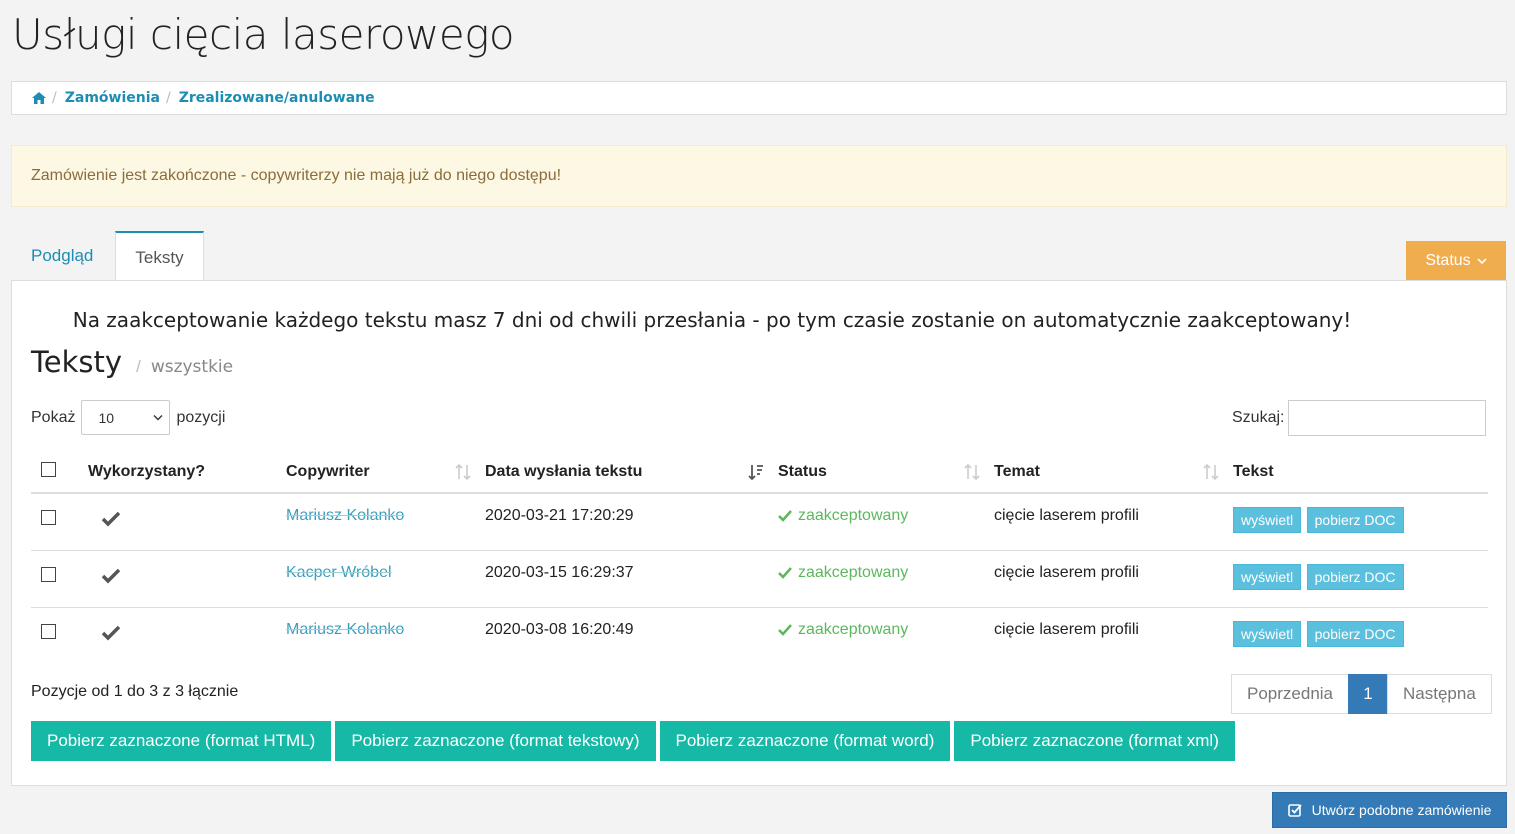  Describe the element at coordinates (1389, 810) in the screenshot. I see `create-similar-order-button: Utwórz podobne zamówienie` at that location.